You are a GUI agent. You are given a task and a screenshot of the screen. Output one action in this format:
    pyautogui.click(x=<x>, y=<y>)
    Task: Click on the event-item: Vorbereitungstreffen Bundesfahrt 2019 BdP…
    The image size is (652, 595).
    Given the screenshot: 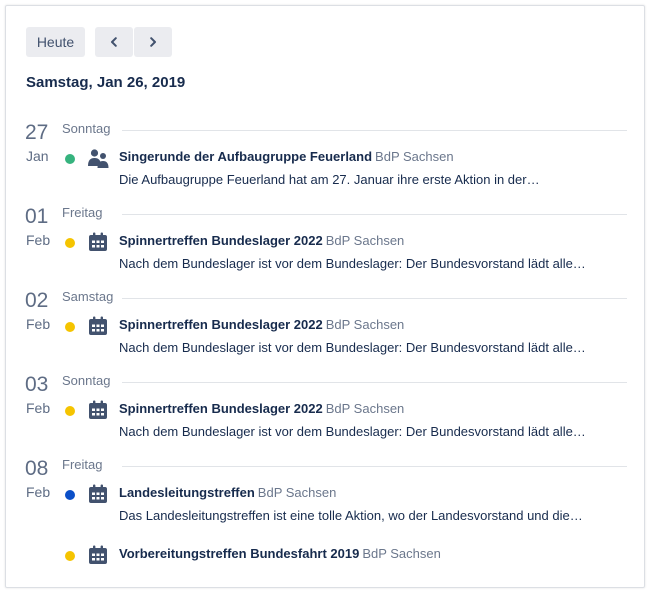 What is the action you would take?
    pyautogui.click(x=326, y=566)
    